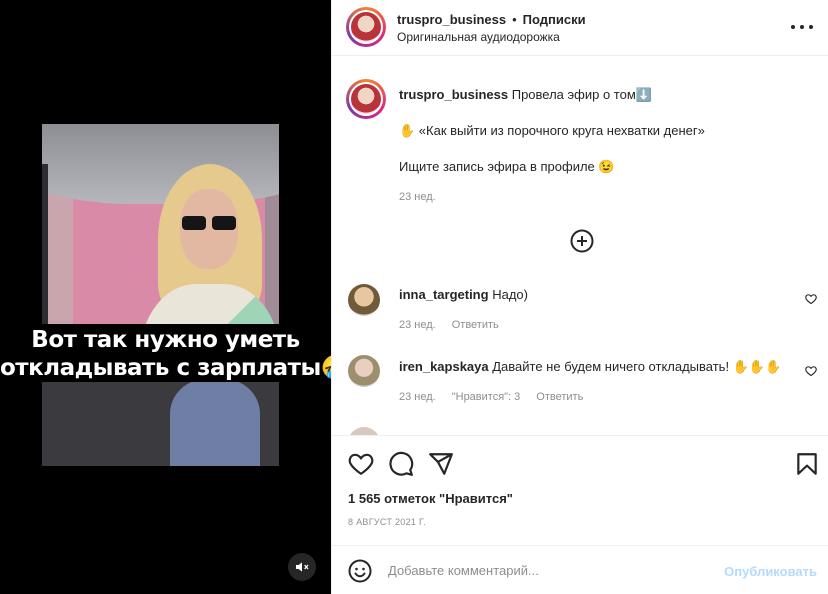  Describe the element at coordinates (441, 464) in the screenshot. I see `share-icon` at that location.